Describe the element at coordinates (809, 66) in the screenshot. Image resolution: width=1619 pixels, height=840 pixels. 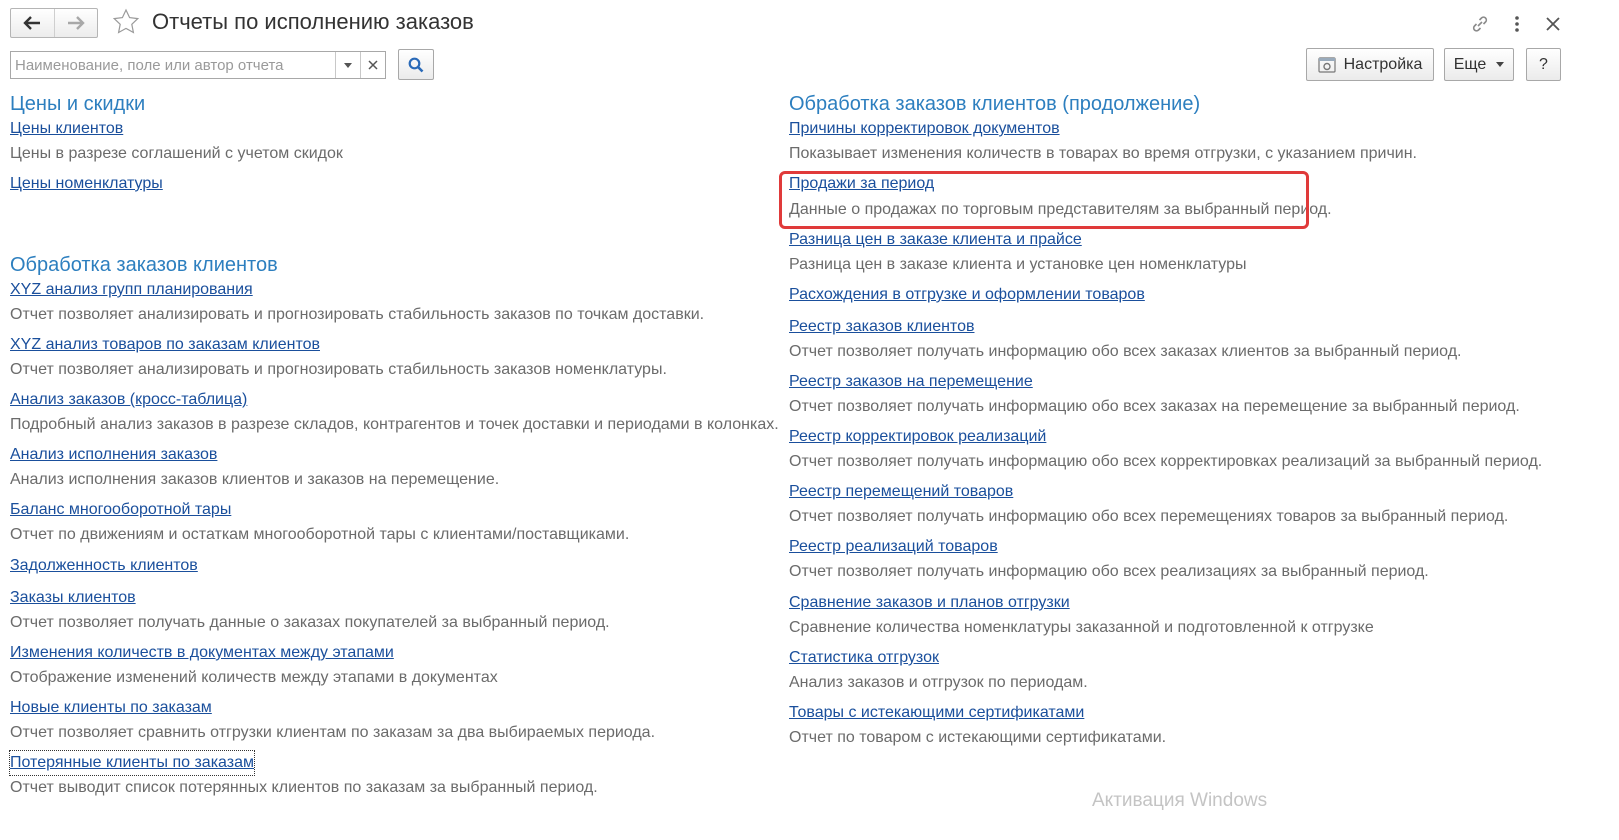
I see `toolbar: Настройка Еще ?` at that location.